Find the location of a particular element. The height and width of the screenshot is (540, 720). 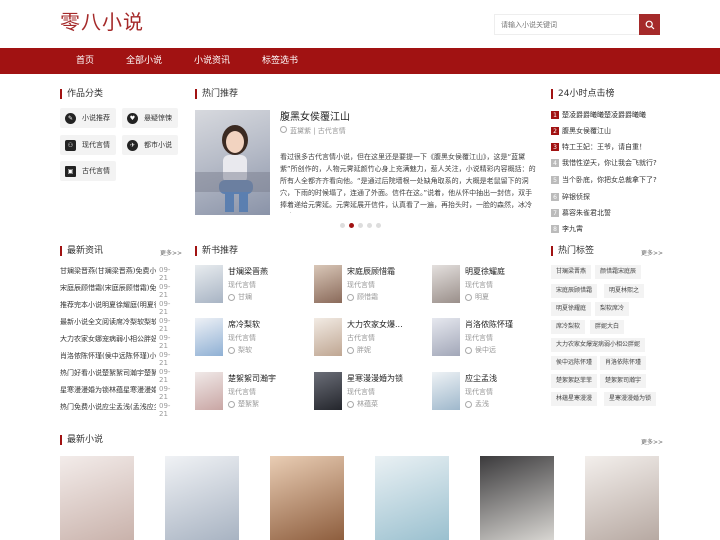

category-recommend: ✎ 小说推荐 is located at coordinates (88, 118).